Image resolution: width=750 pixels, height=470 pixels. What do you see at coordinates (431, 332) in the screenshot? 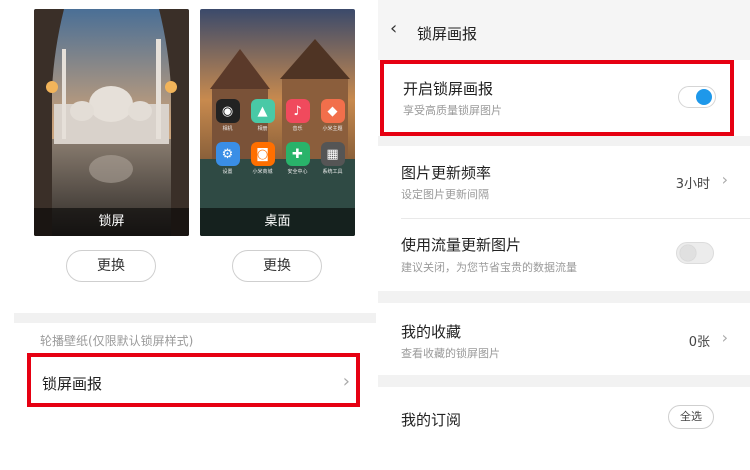
I see `favorites-title: 我的收藏` at bounding box center [431, 332].